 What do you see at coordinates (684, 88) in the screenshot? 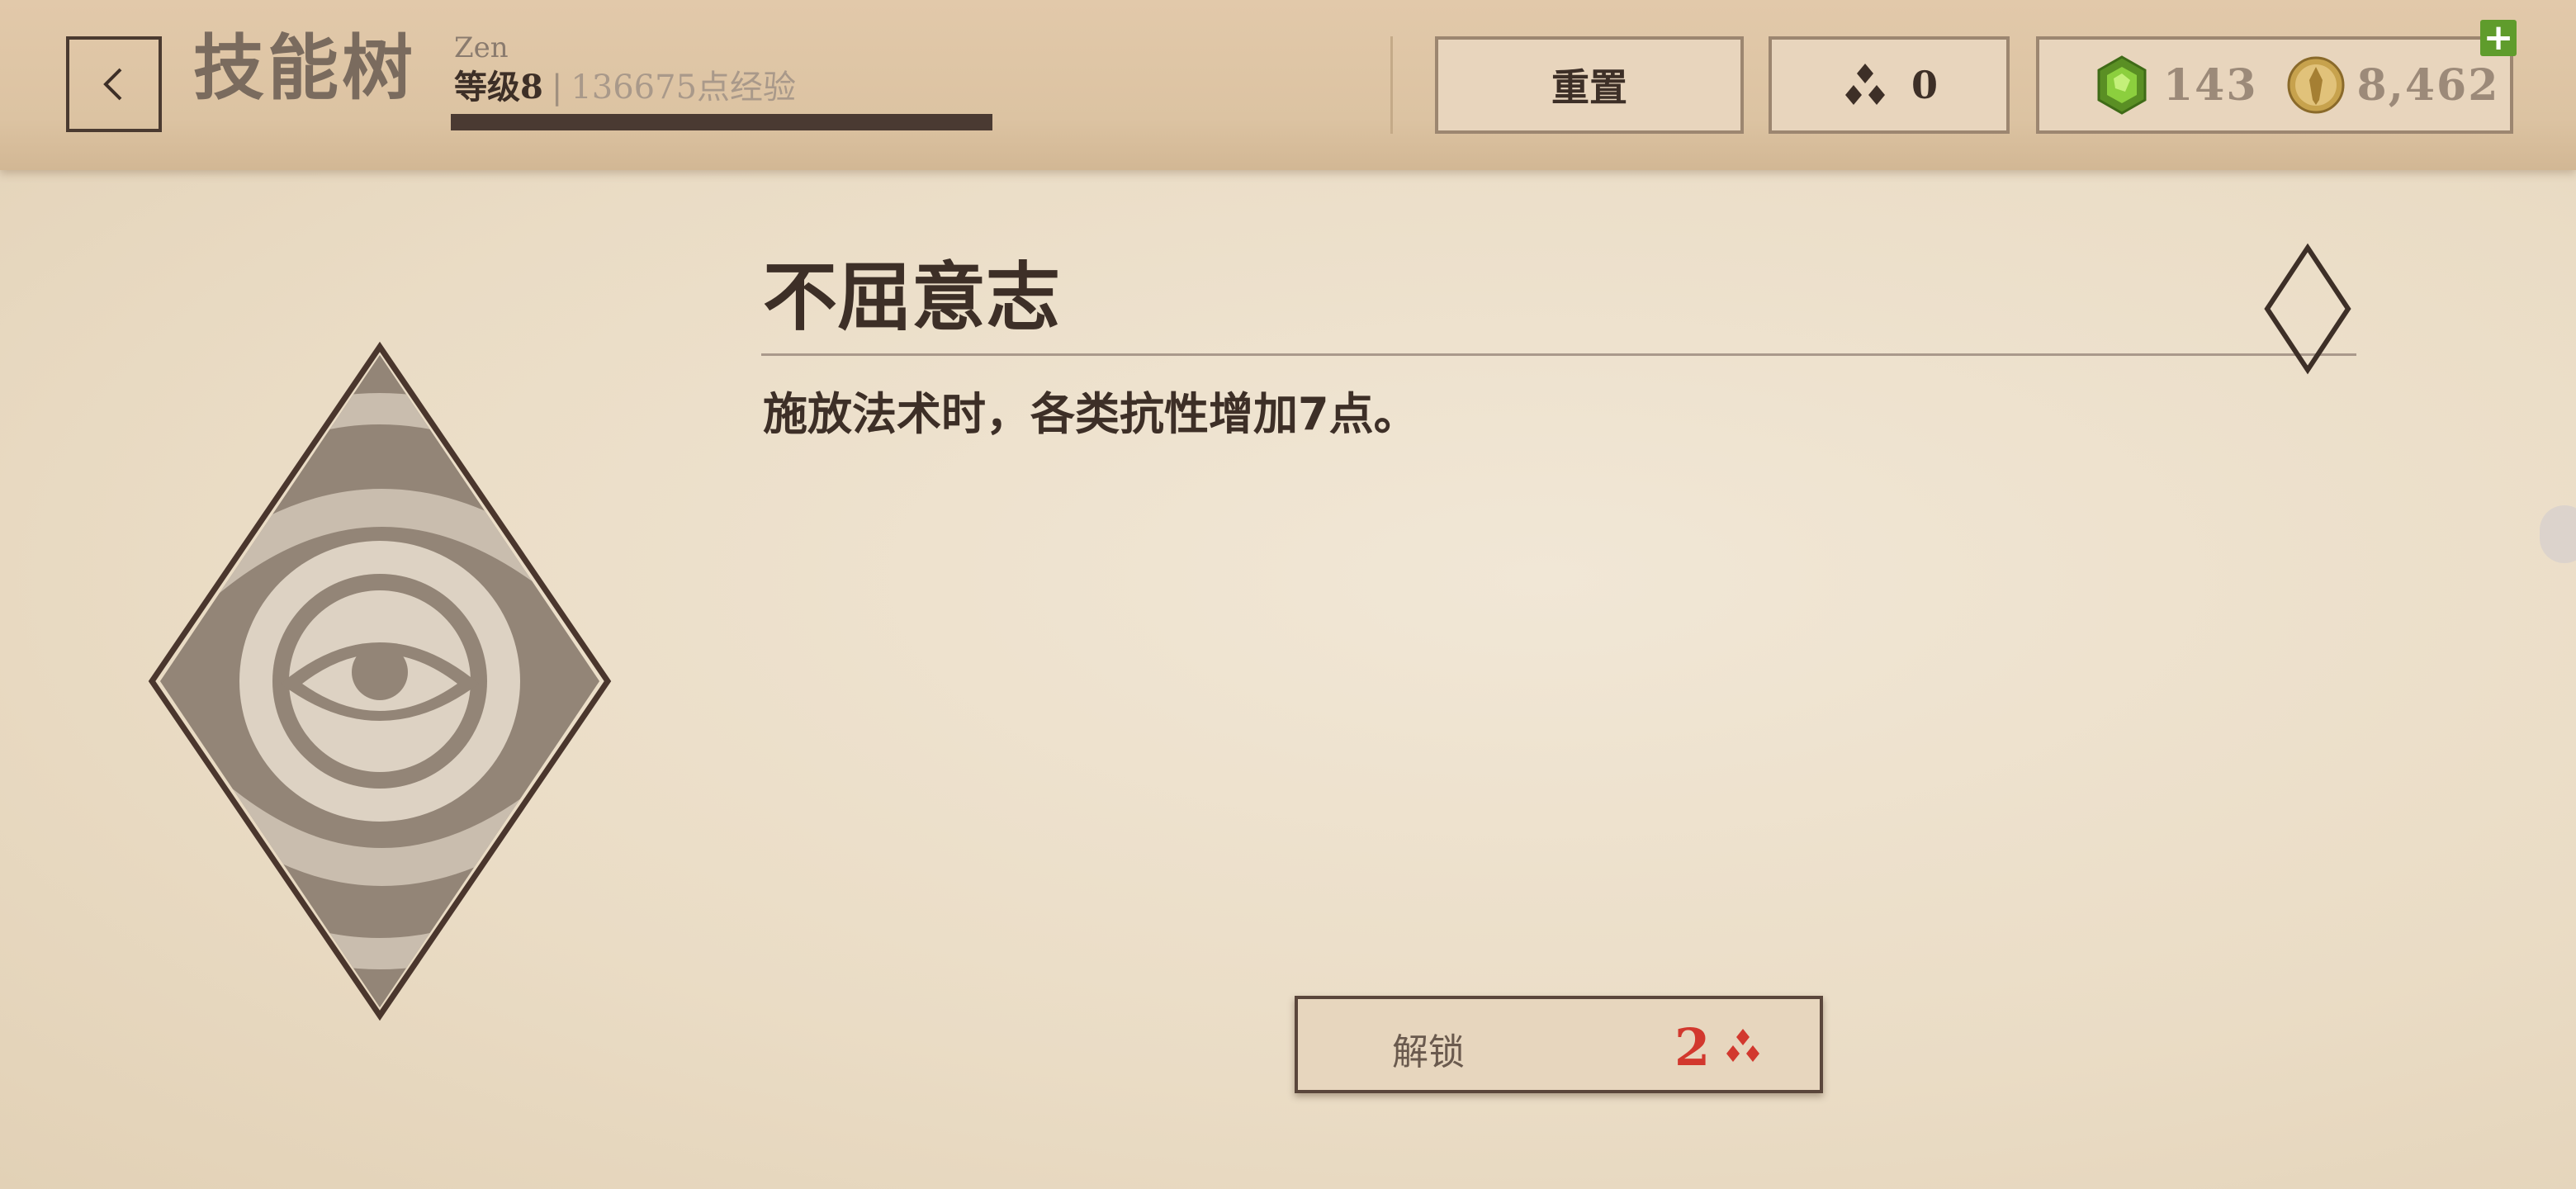
I see `xp-text: 136675点经验` at bounding box center [684, 88].